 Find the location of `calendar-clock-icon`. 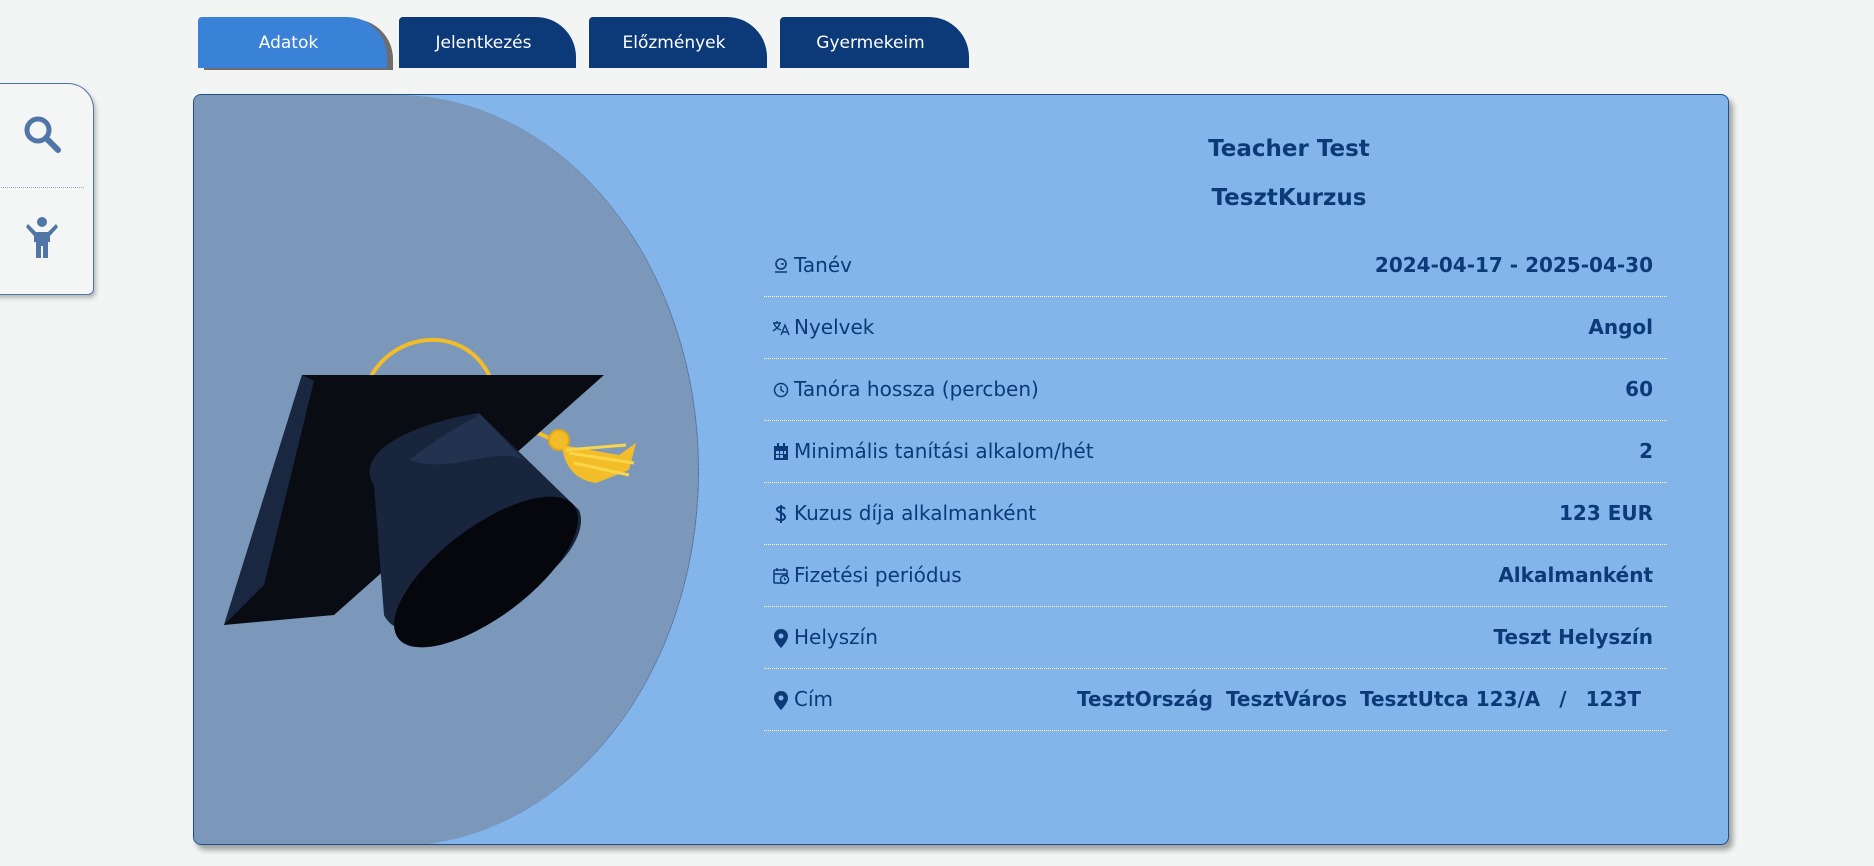

calendar-clock-icon is located at coordinates (781, 576).